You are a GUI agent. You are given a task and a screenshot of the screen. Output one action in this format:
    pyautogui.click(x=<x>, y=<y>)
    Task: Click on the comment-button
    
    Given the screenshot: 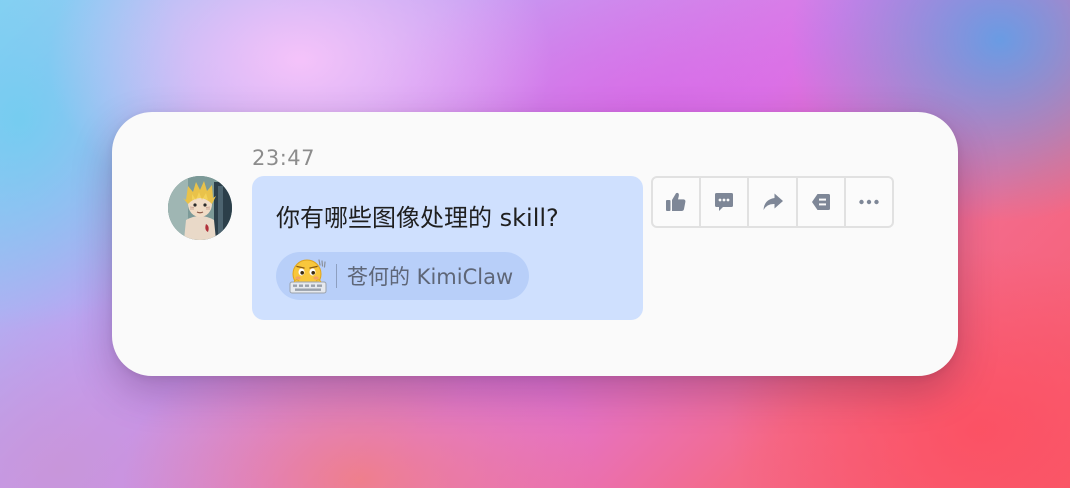 What is the action you would take?
    pyautogui.click(x=725, y=202)
    